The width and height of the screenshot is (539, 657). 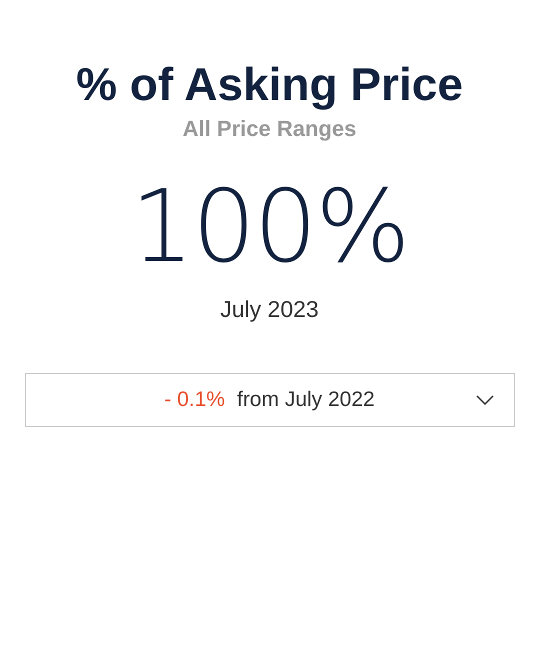 What do you see at coordinates (269, 227) in the screenshot?
I see `big-value: 100%` at bounding box center [269, 227].